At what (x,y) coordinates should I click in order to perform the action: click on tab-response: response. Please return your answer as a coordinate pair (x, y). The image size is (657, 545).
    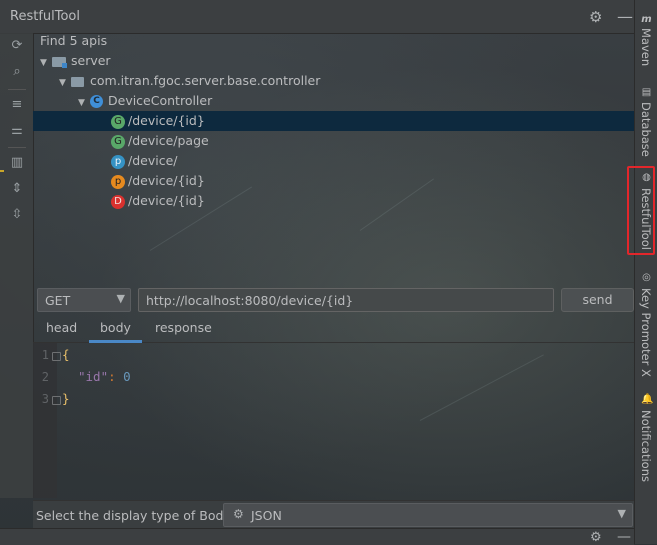
    Looking at the image, I should click on (183, 327).